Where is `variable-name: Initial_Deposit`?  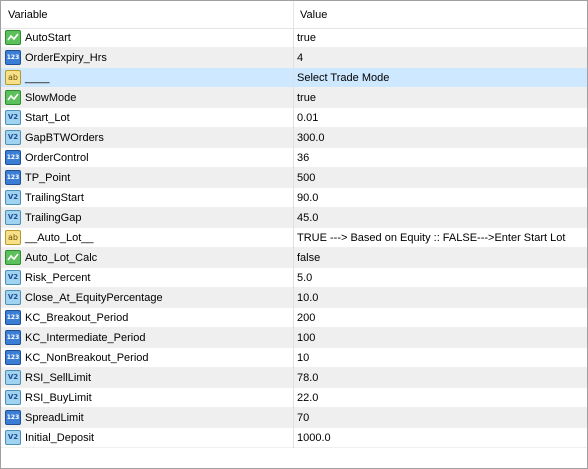 variable-name: Initial_Deposit is located at coordinates (60, 438).